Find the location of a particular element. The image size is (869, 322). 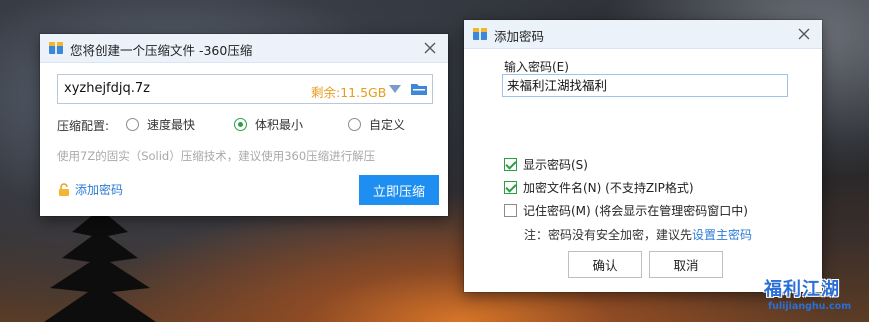

password-close-icon is located at coordinates (804, 34).